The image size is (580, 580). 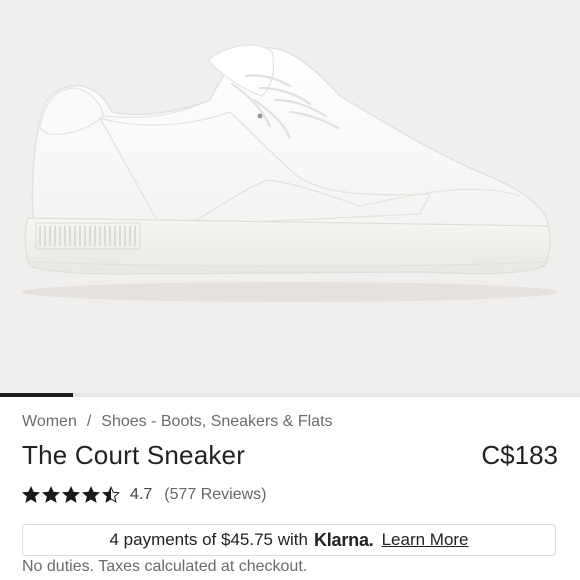 What do you see at coordinates (343, 539) in the screenshot?
I see `klarna-logo: Klarna.` at bounding box center [343, 539].